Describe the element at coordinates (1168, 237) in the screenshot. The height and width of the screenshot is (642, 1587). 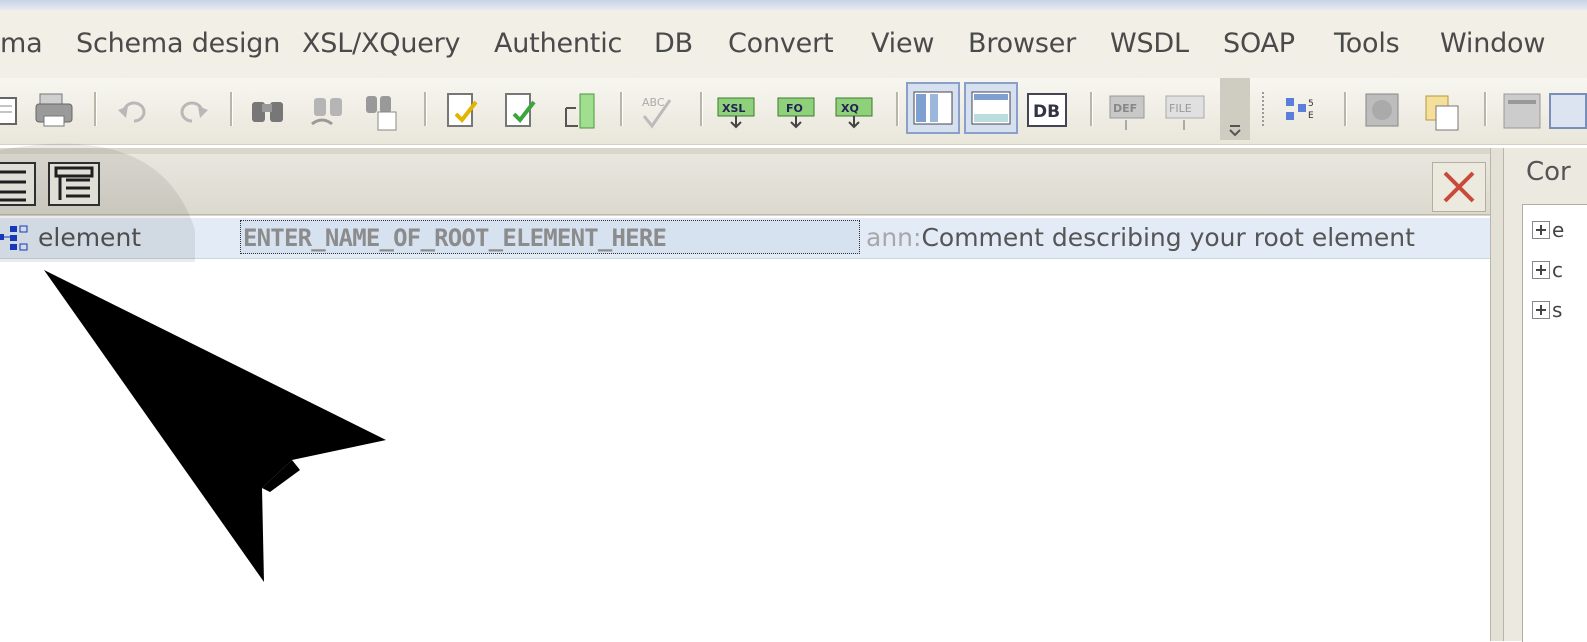
I see `annotation-text: Comment describing your root element` at that location.